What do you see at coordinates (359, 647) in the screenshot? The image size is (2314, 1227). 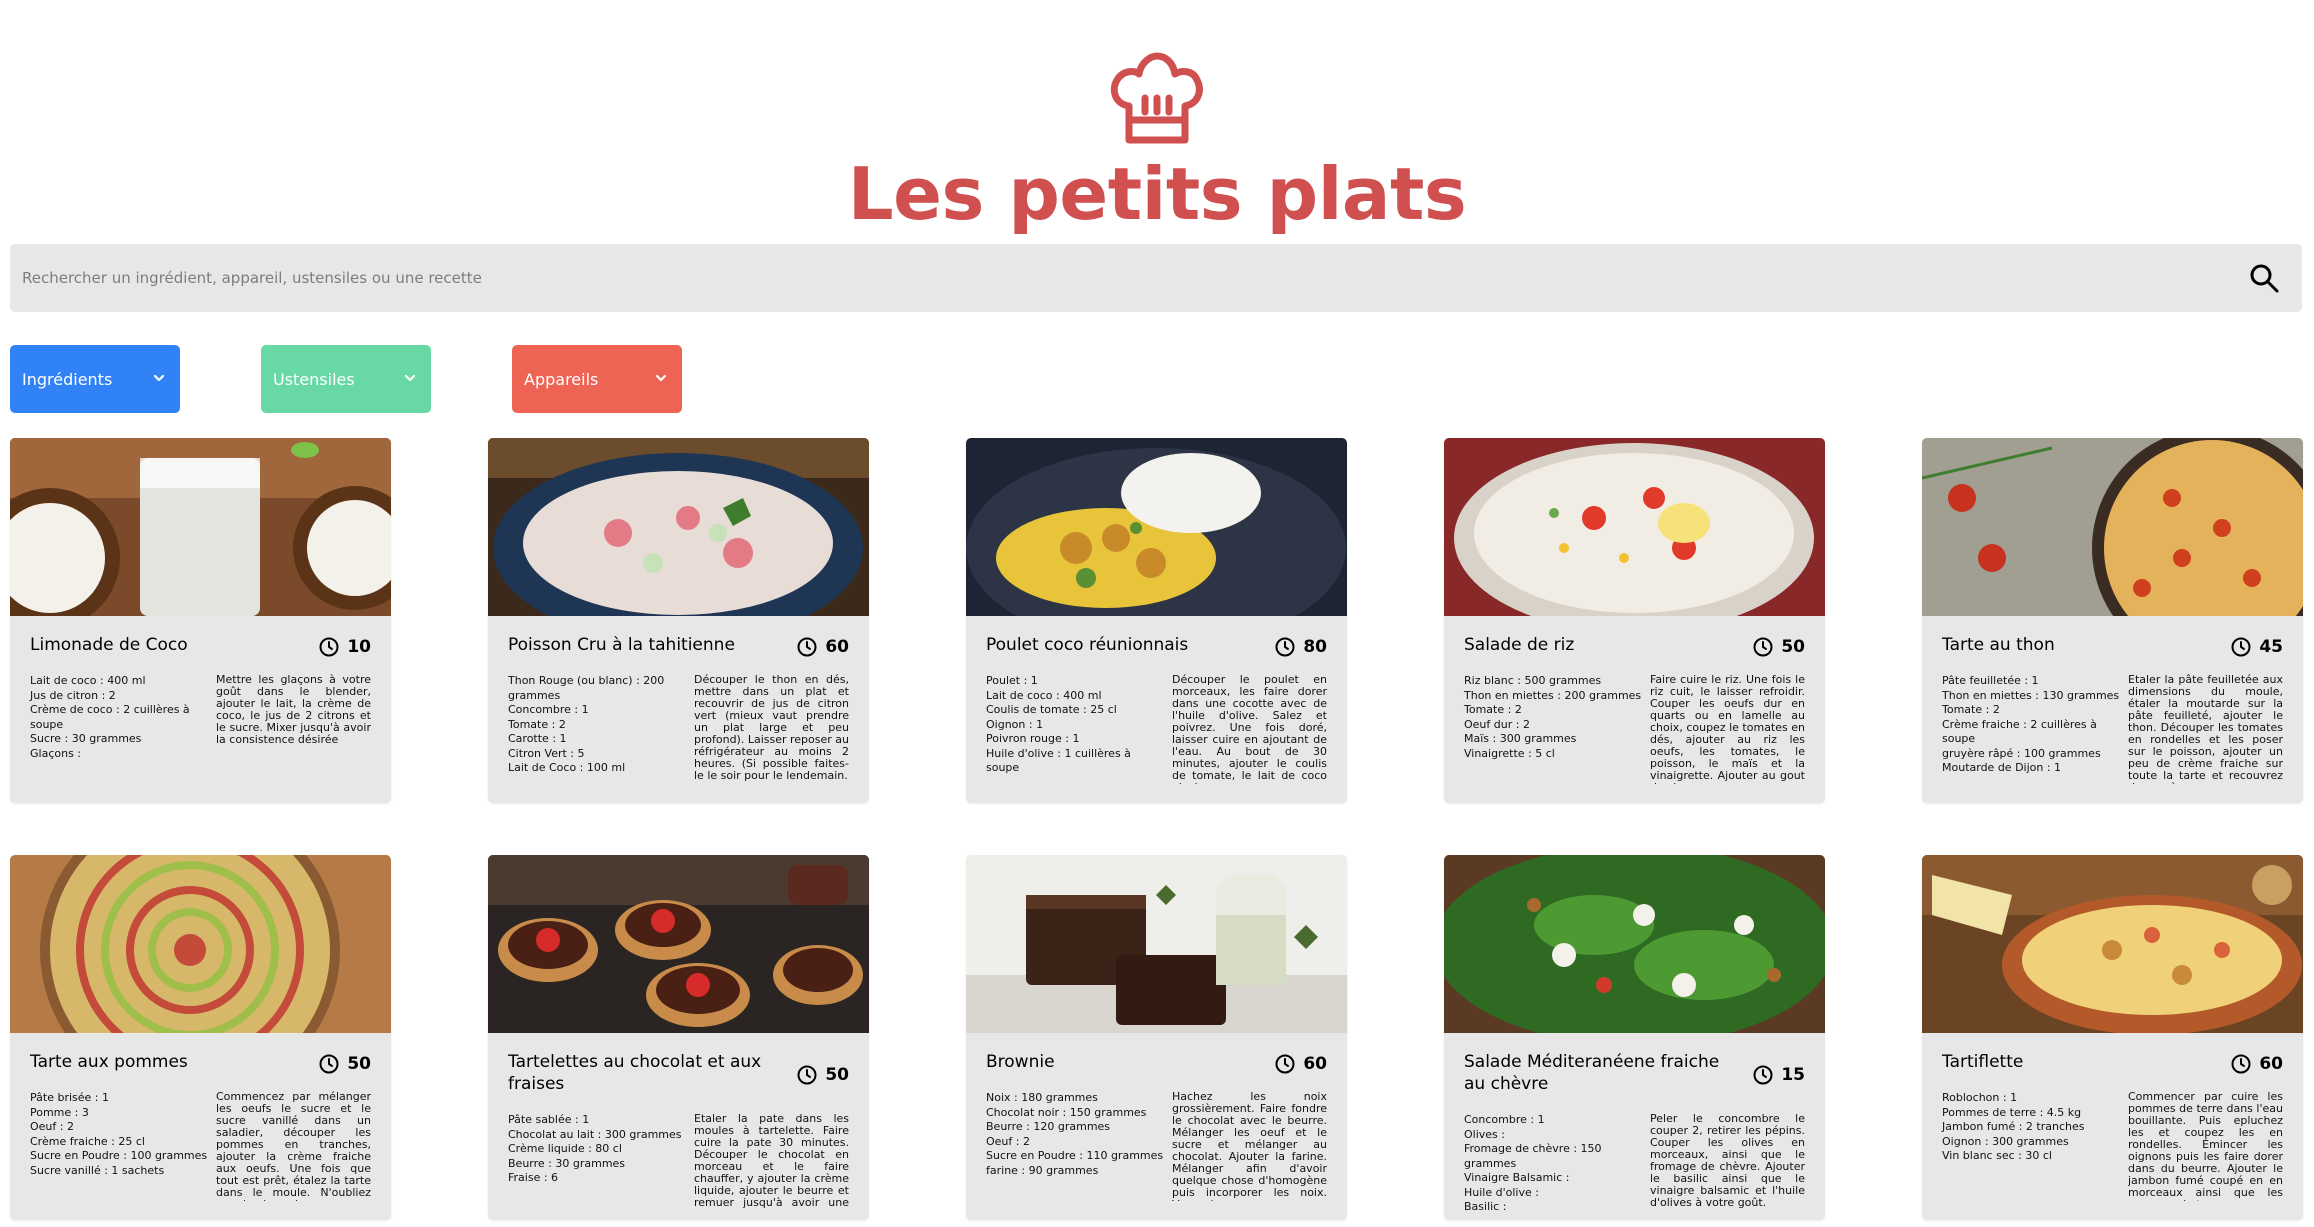 I see `recipe-time-value: 10` at bounding box center [359, 647].